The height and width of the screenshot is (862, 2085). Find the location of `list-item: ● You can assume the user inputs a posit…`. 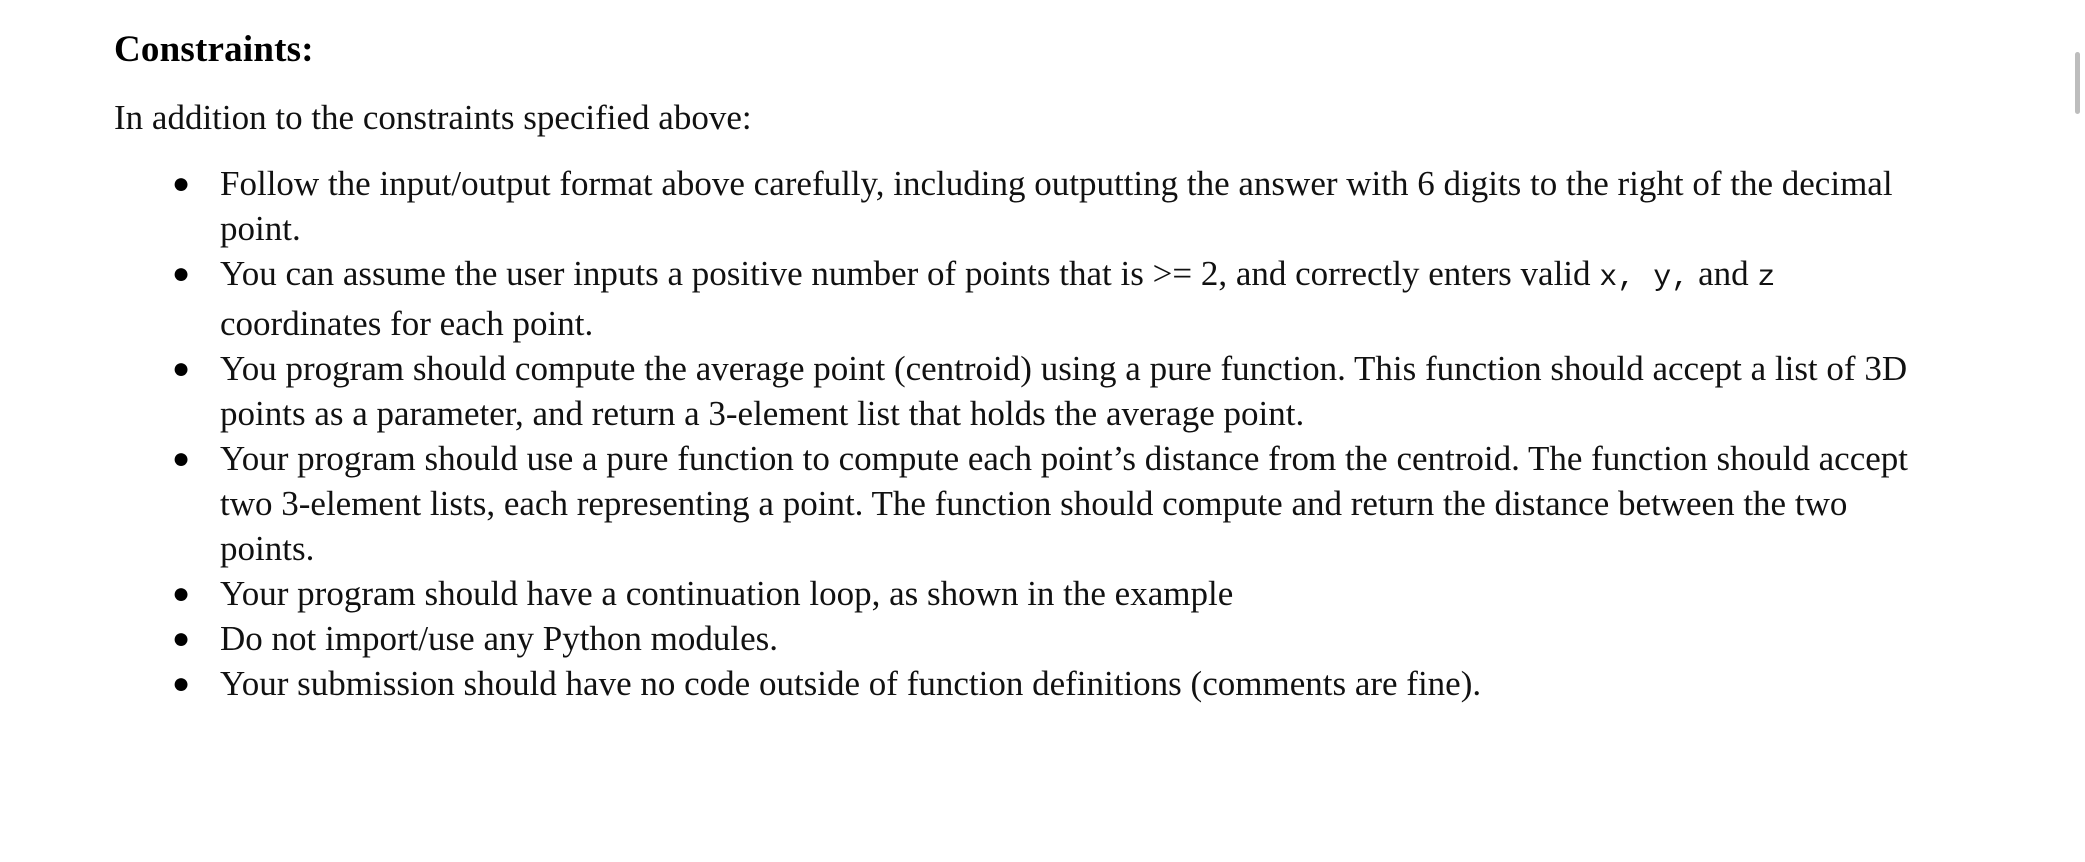

list-item: ● You can assume the user inputs a posit… is located at coordinates (1029, 298).